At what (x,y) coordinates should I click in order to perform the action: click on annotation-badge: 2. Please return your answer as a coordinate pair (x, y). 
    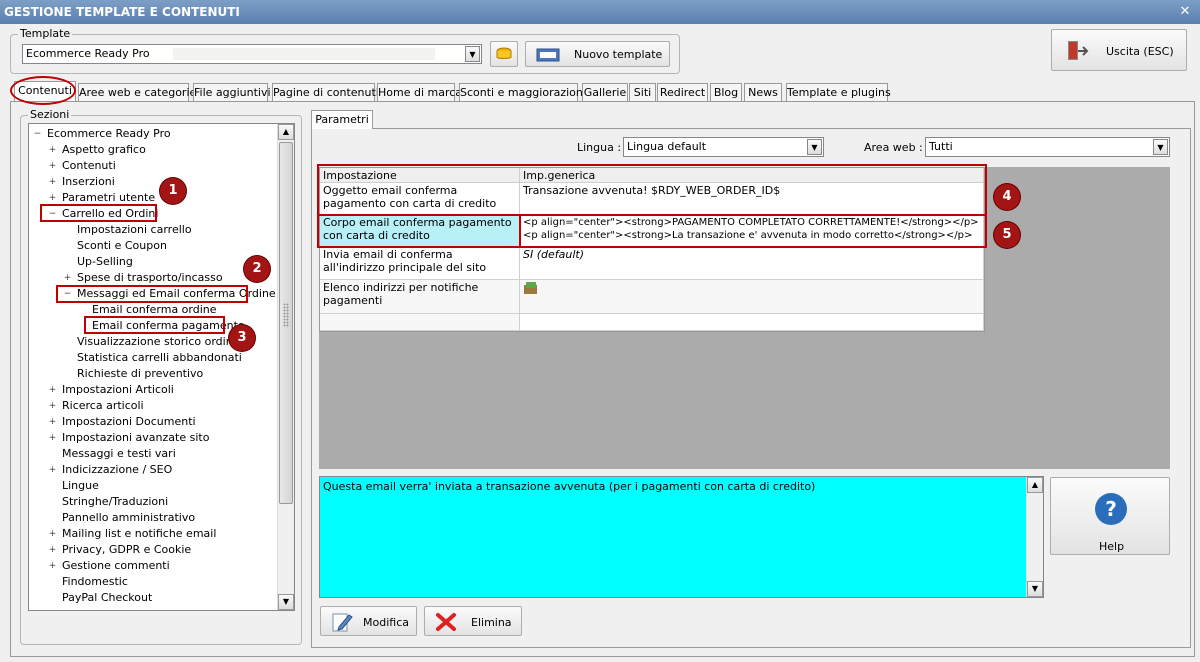
    Looking at the image, I should click on (257, 269).